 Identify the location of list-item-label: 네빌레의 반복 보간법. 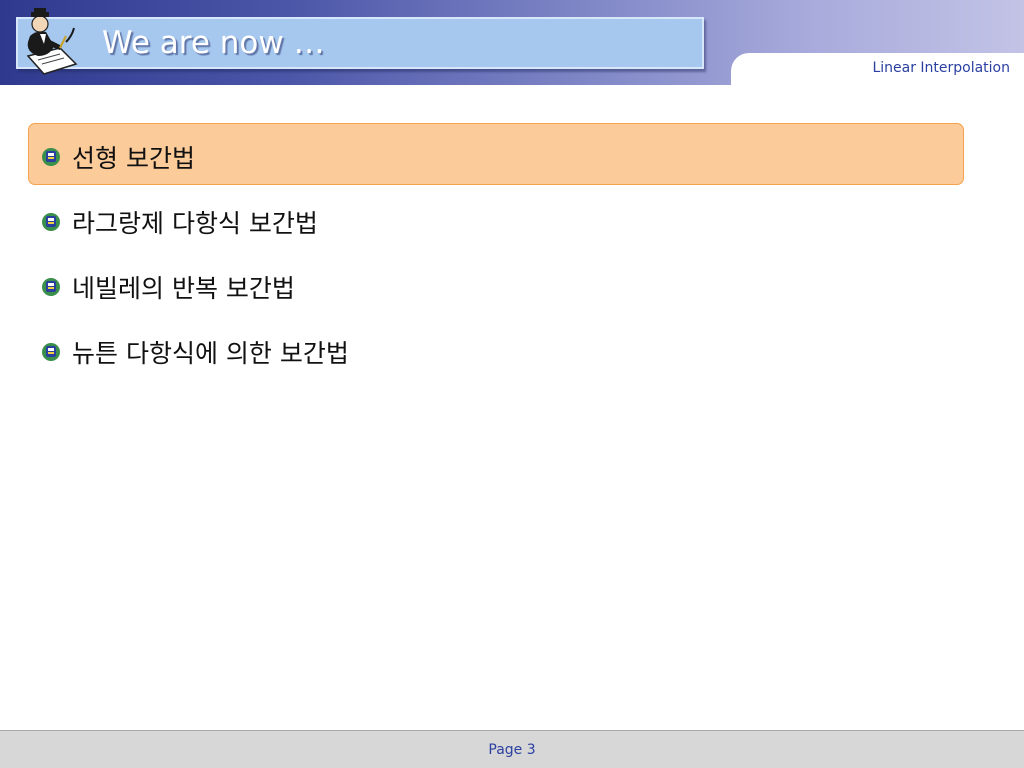
(183, 288).